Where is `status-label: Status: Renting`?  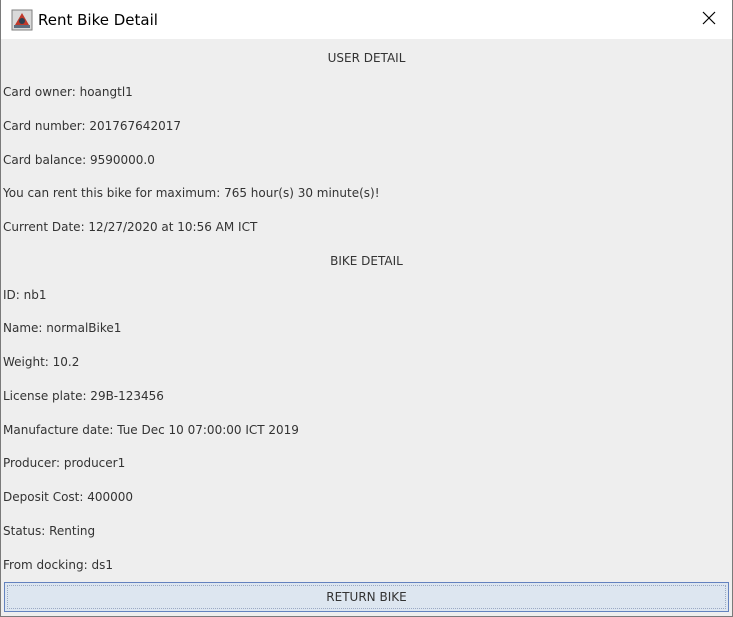
status-label: Status: Renting is located at coordinates (49, 531).